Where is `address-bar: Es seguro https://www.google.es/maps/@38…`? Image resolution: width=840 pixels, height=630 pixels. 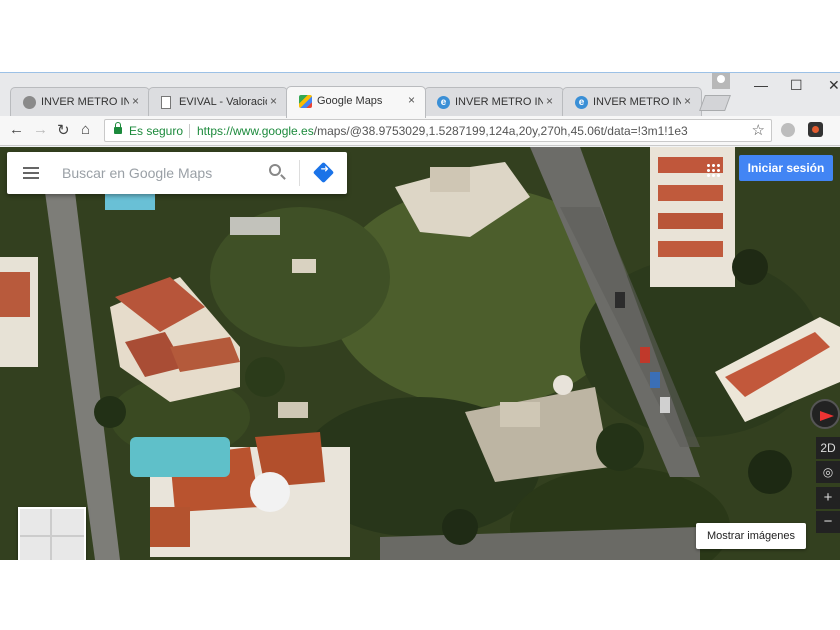 address-bar: Es seguro https://www.google.es/maps/@38… is located at coordinates (438, 130).